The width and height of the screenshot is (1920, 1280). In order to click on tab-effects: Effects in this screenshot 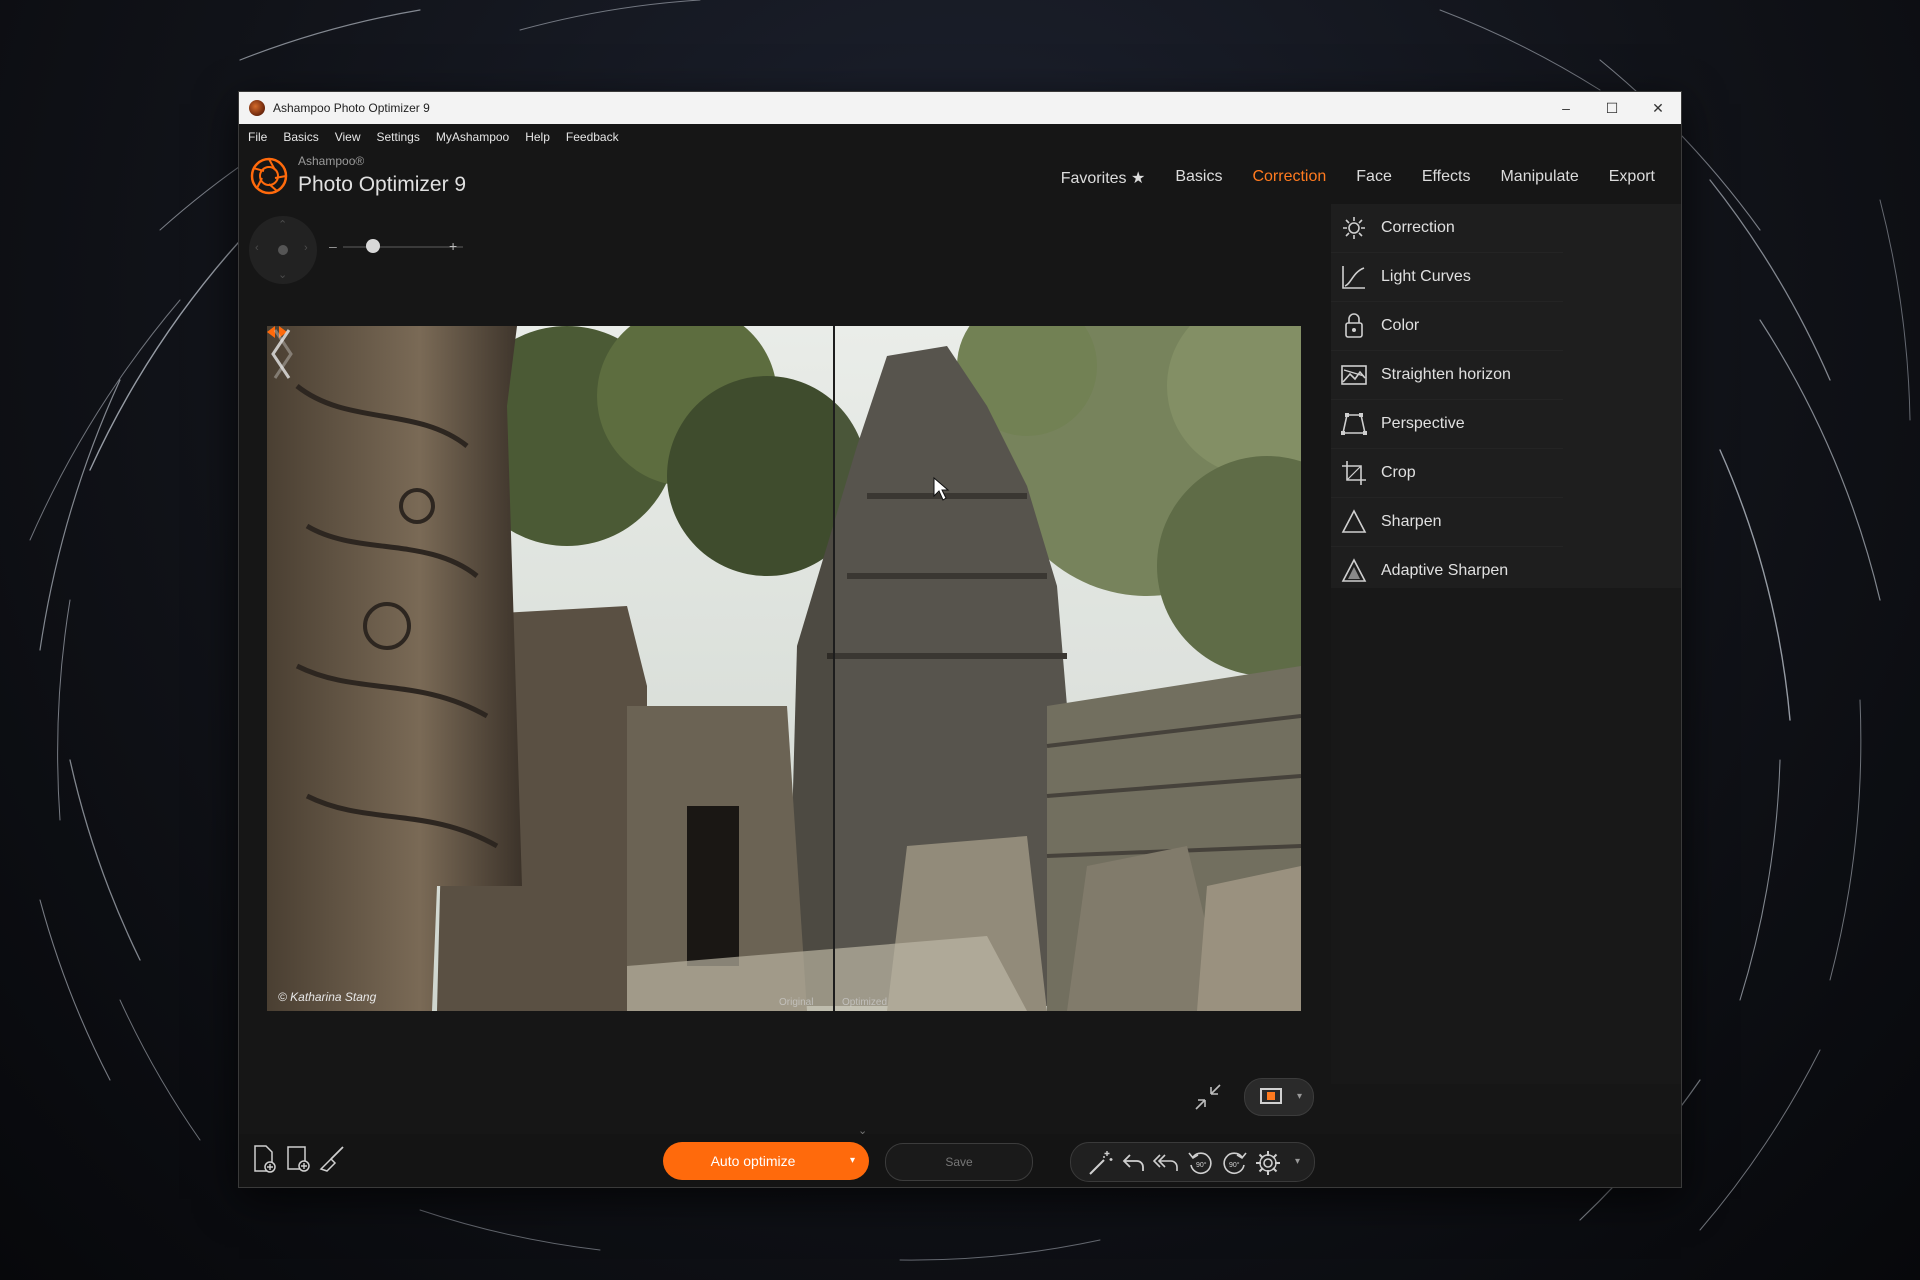, I will do `click(1446, 178)`.